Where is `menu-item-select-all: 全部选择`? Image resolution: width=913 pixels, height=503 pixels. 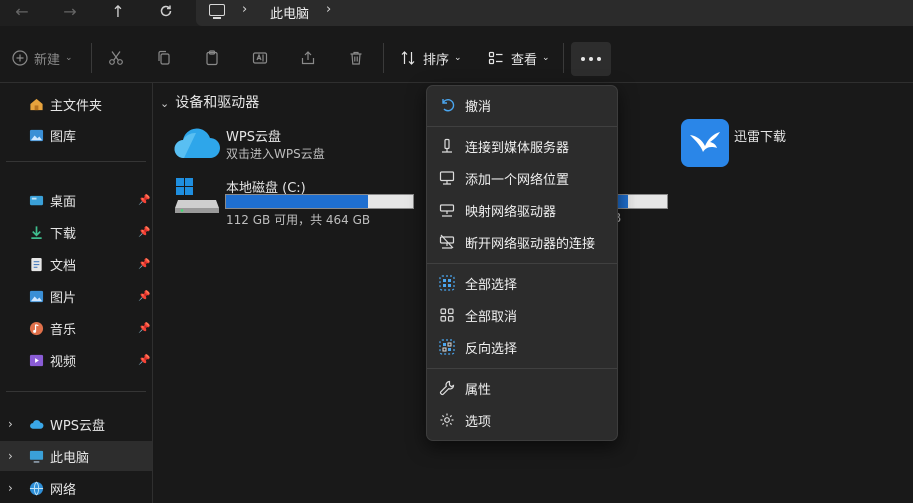 menu-item-select-all: 全部选择 is located at coordinates (522, 283).